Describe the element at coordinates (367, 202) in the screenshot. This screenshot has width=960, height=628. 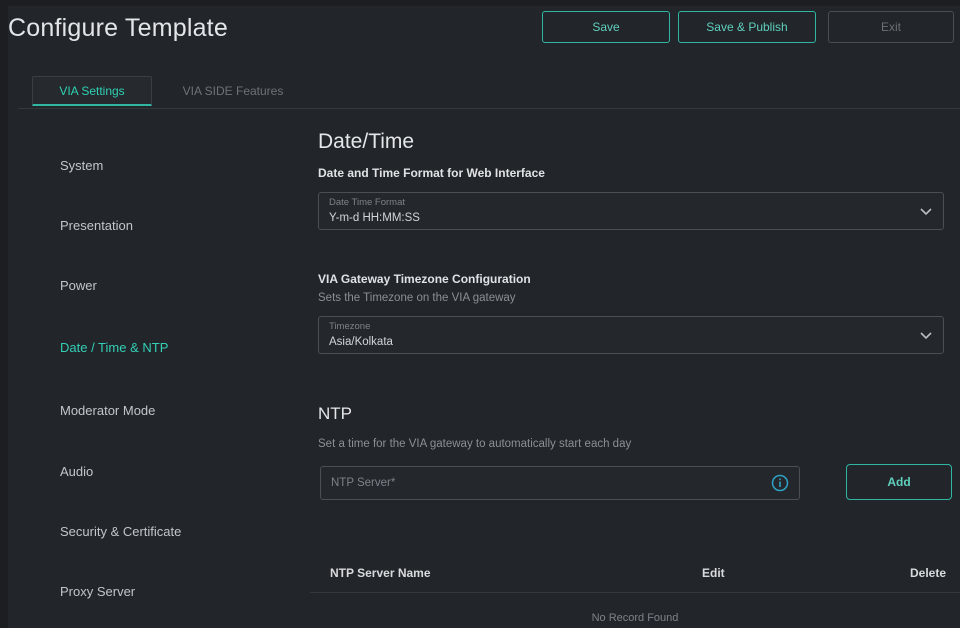
I see `date-time-format-label: Date Time Format` at that location.